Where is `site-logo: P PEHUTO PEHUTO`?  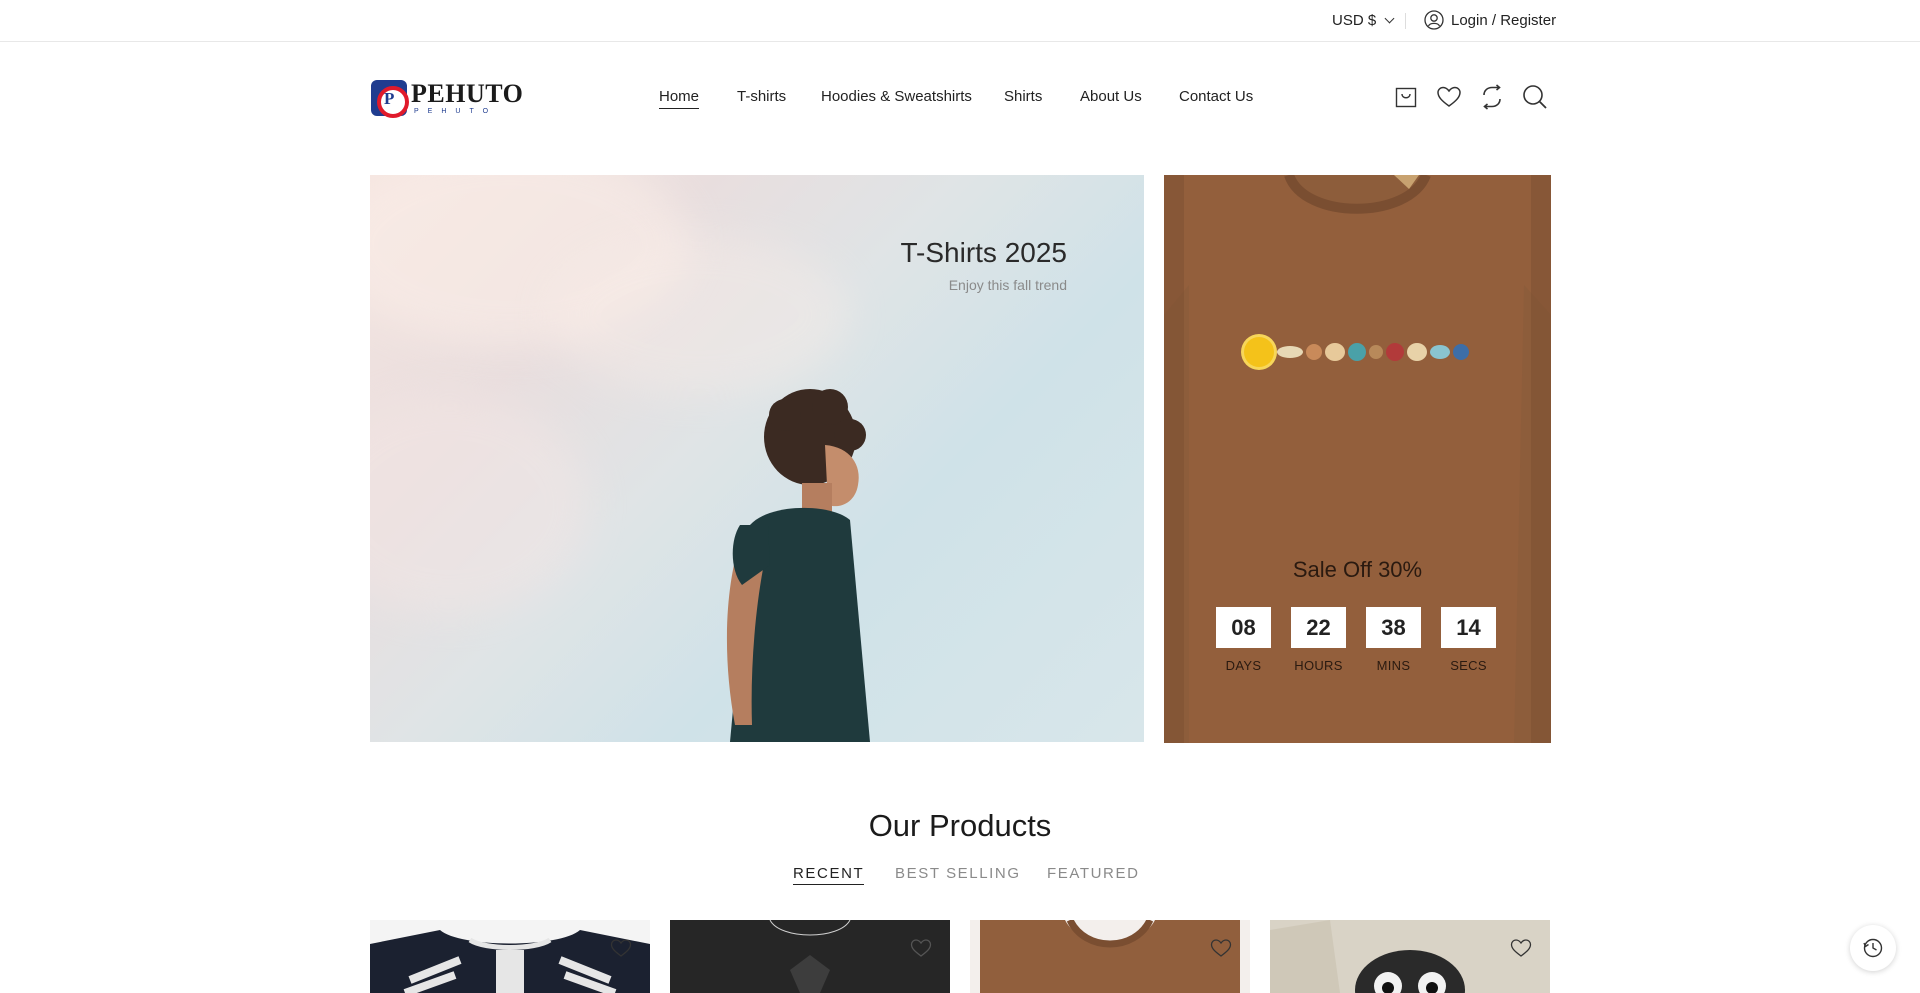 site-logo: P PEHUTO PEHUTO is located at coordinates (447, 98).